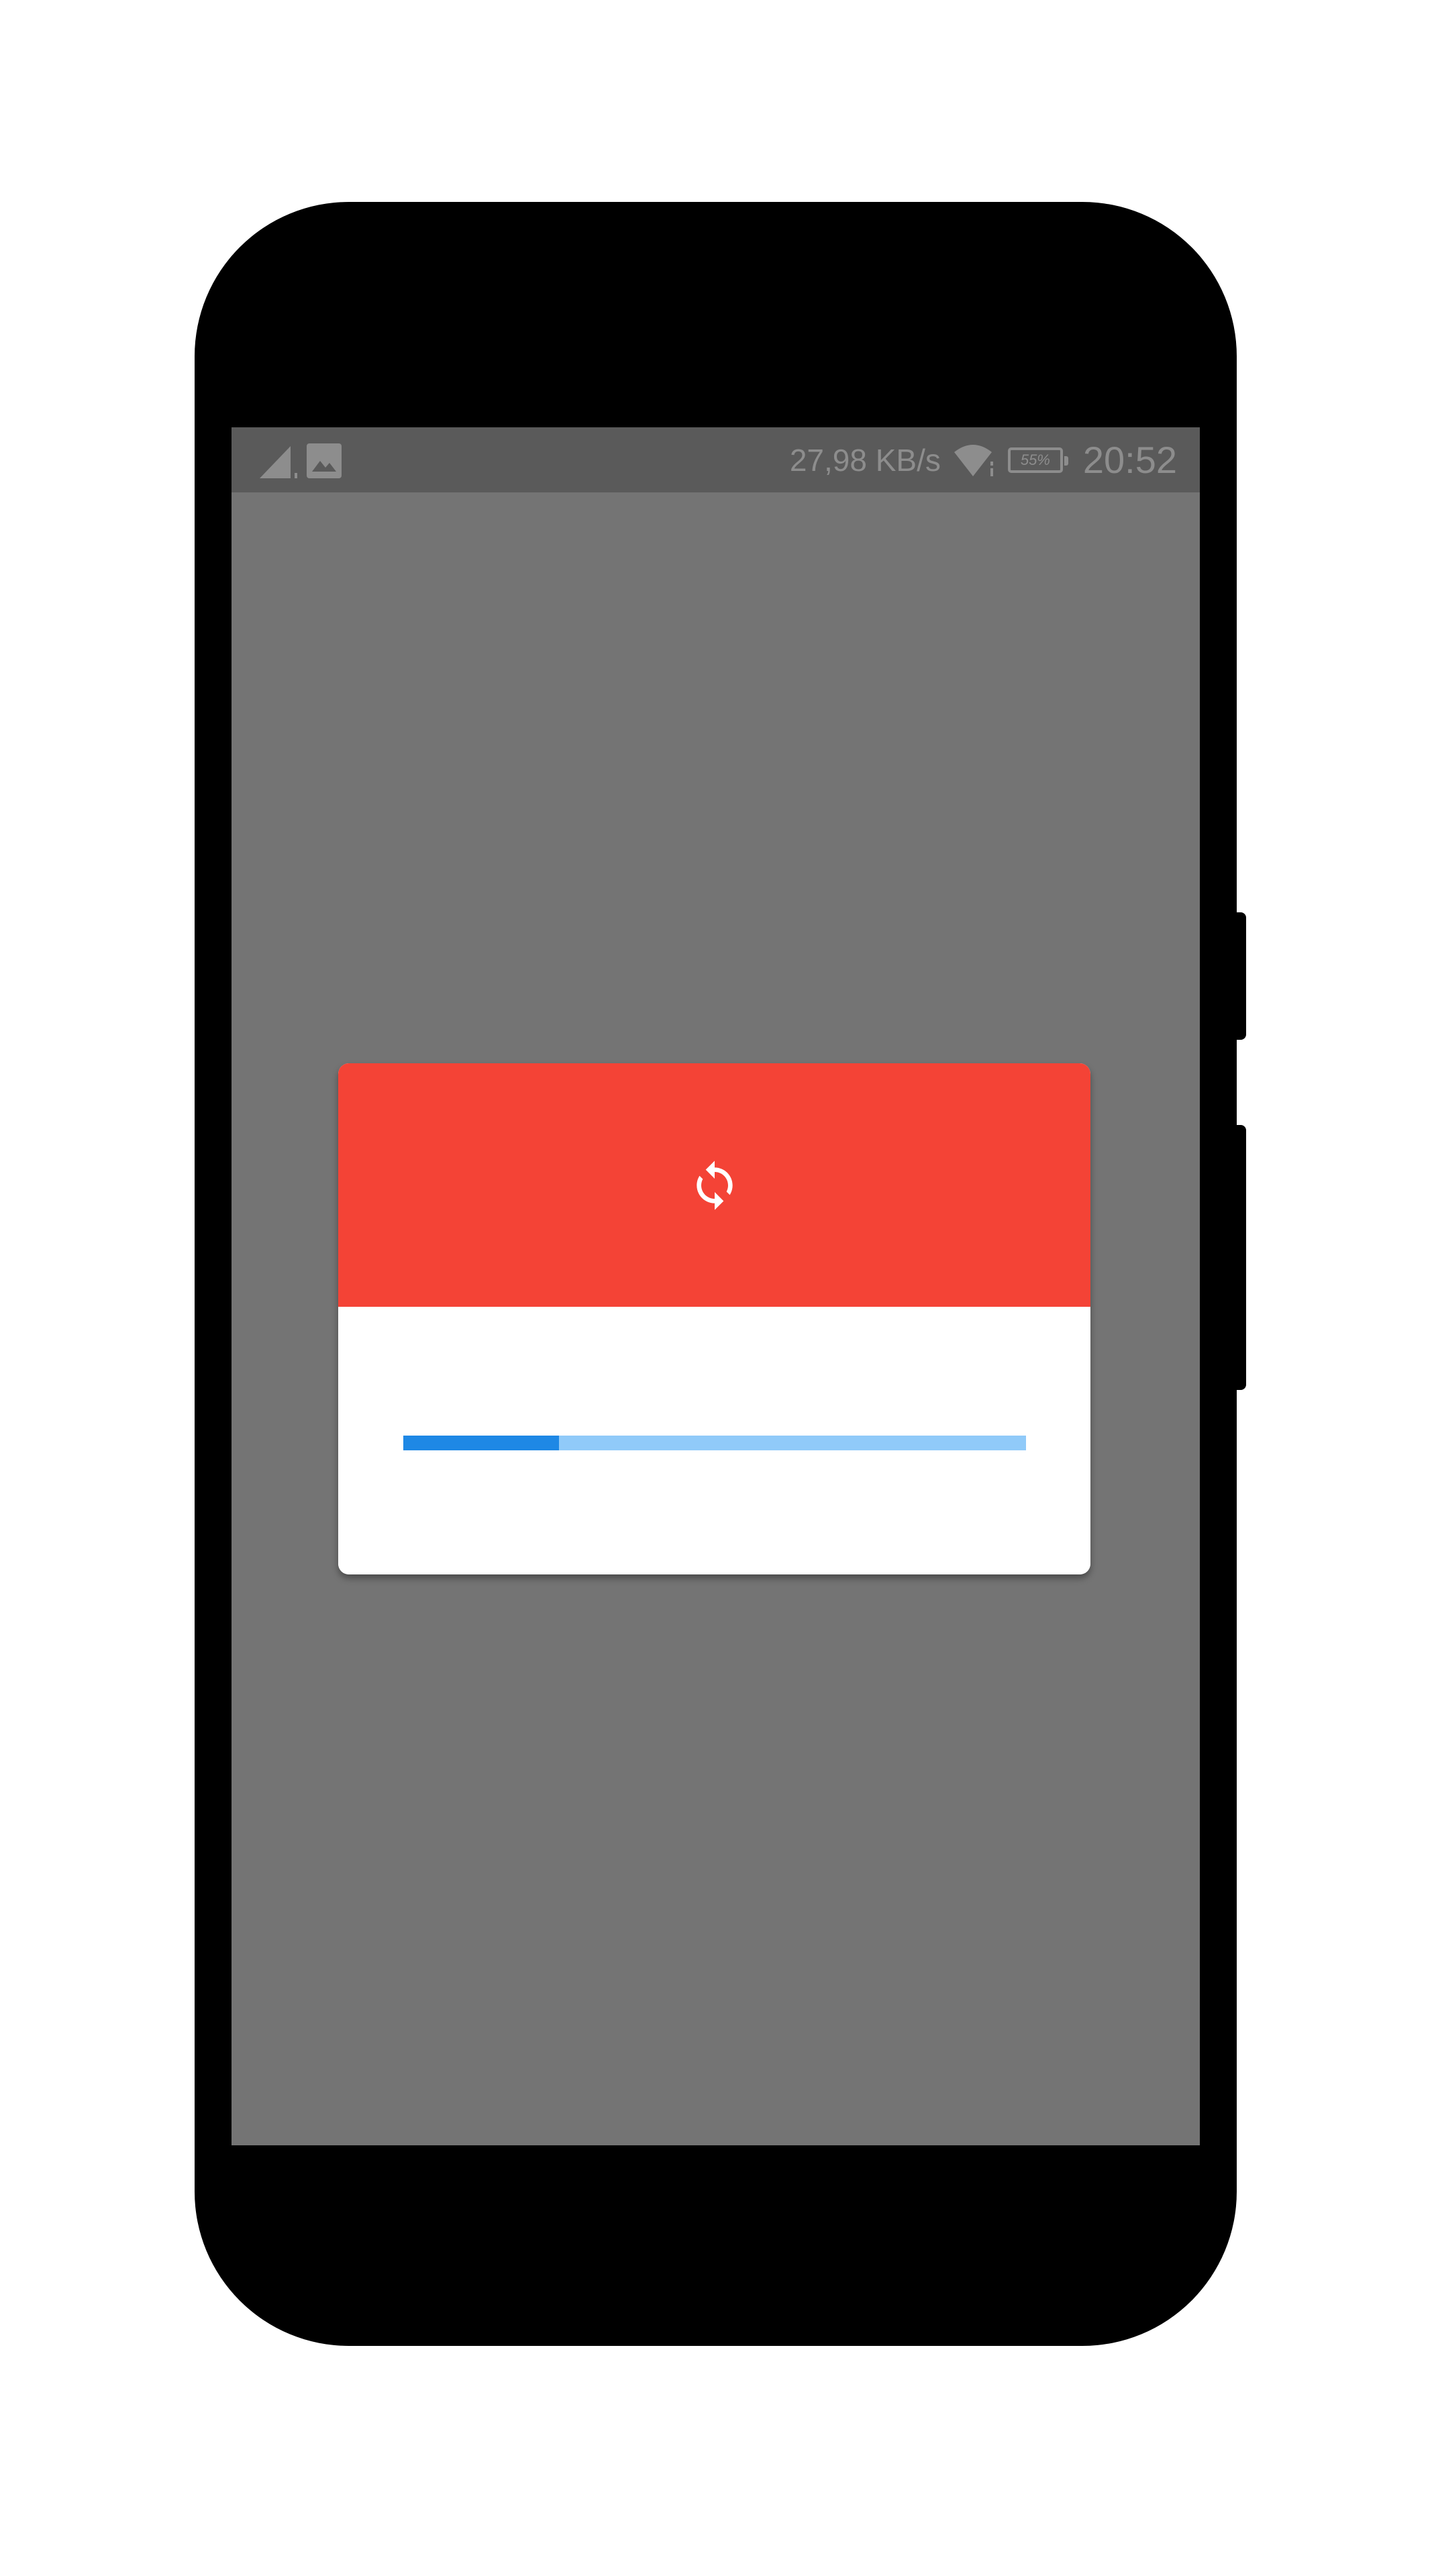  Describe the element at coordinates (1241, 976) in the screenshot. I see `power-button` at that location.